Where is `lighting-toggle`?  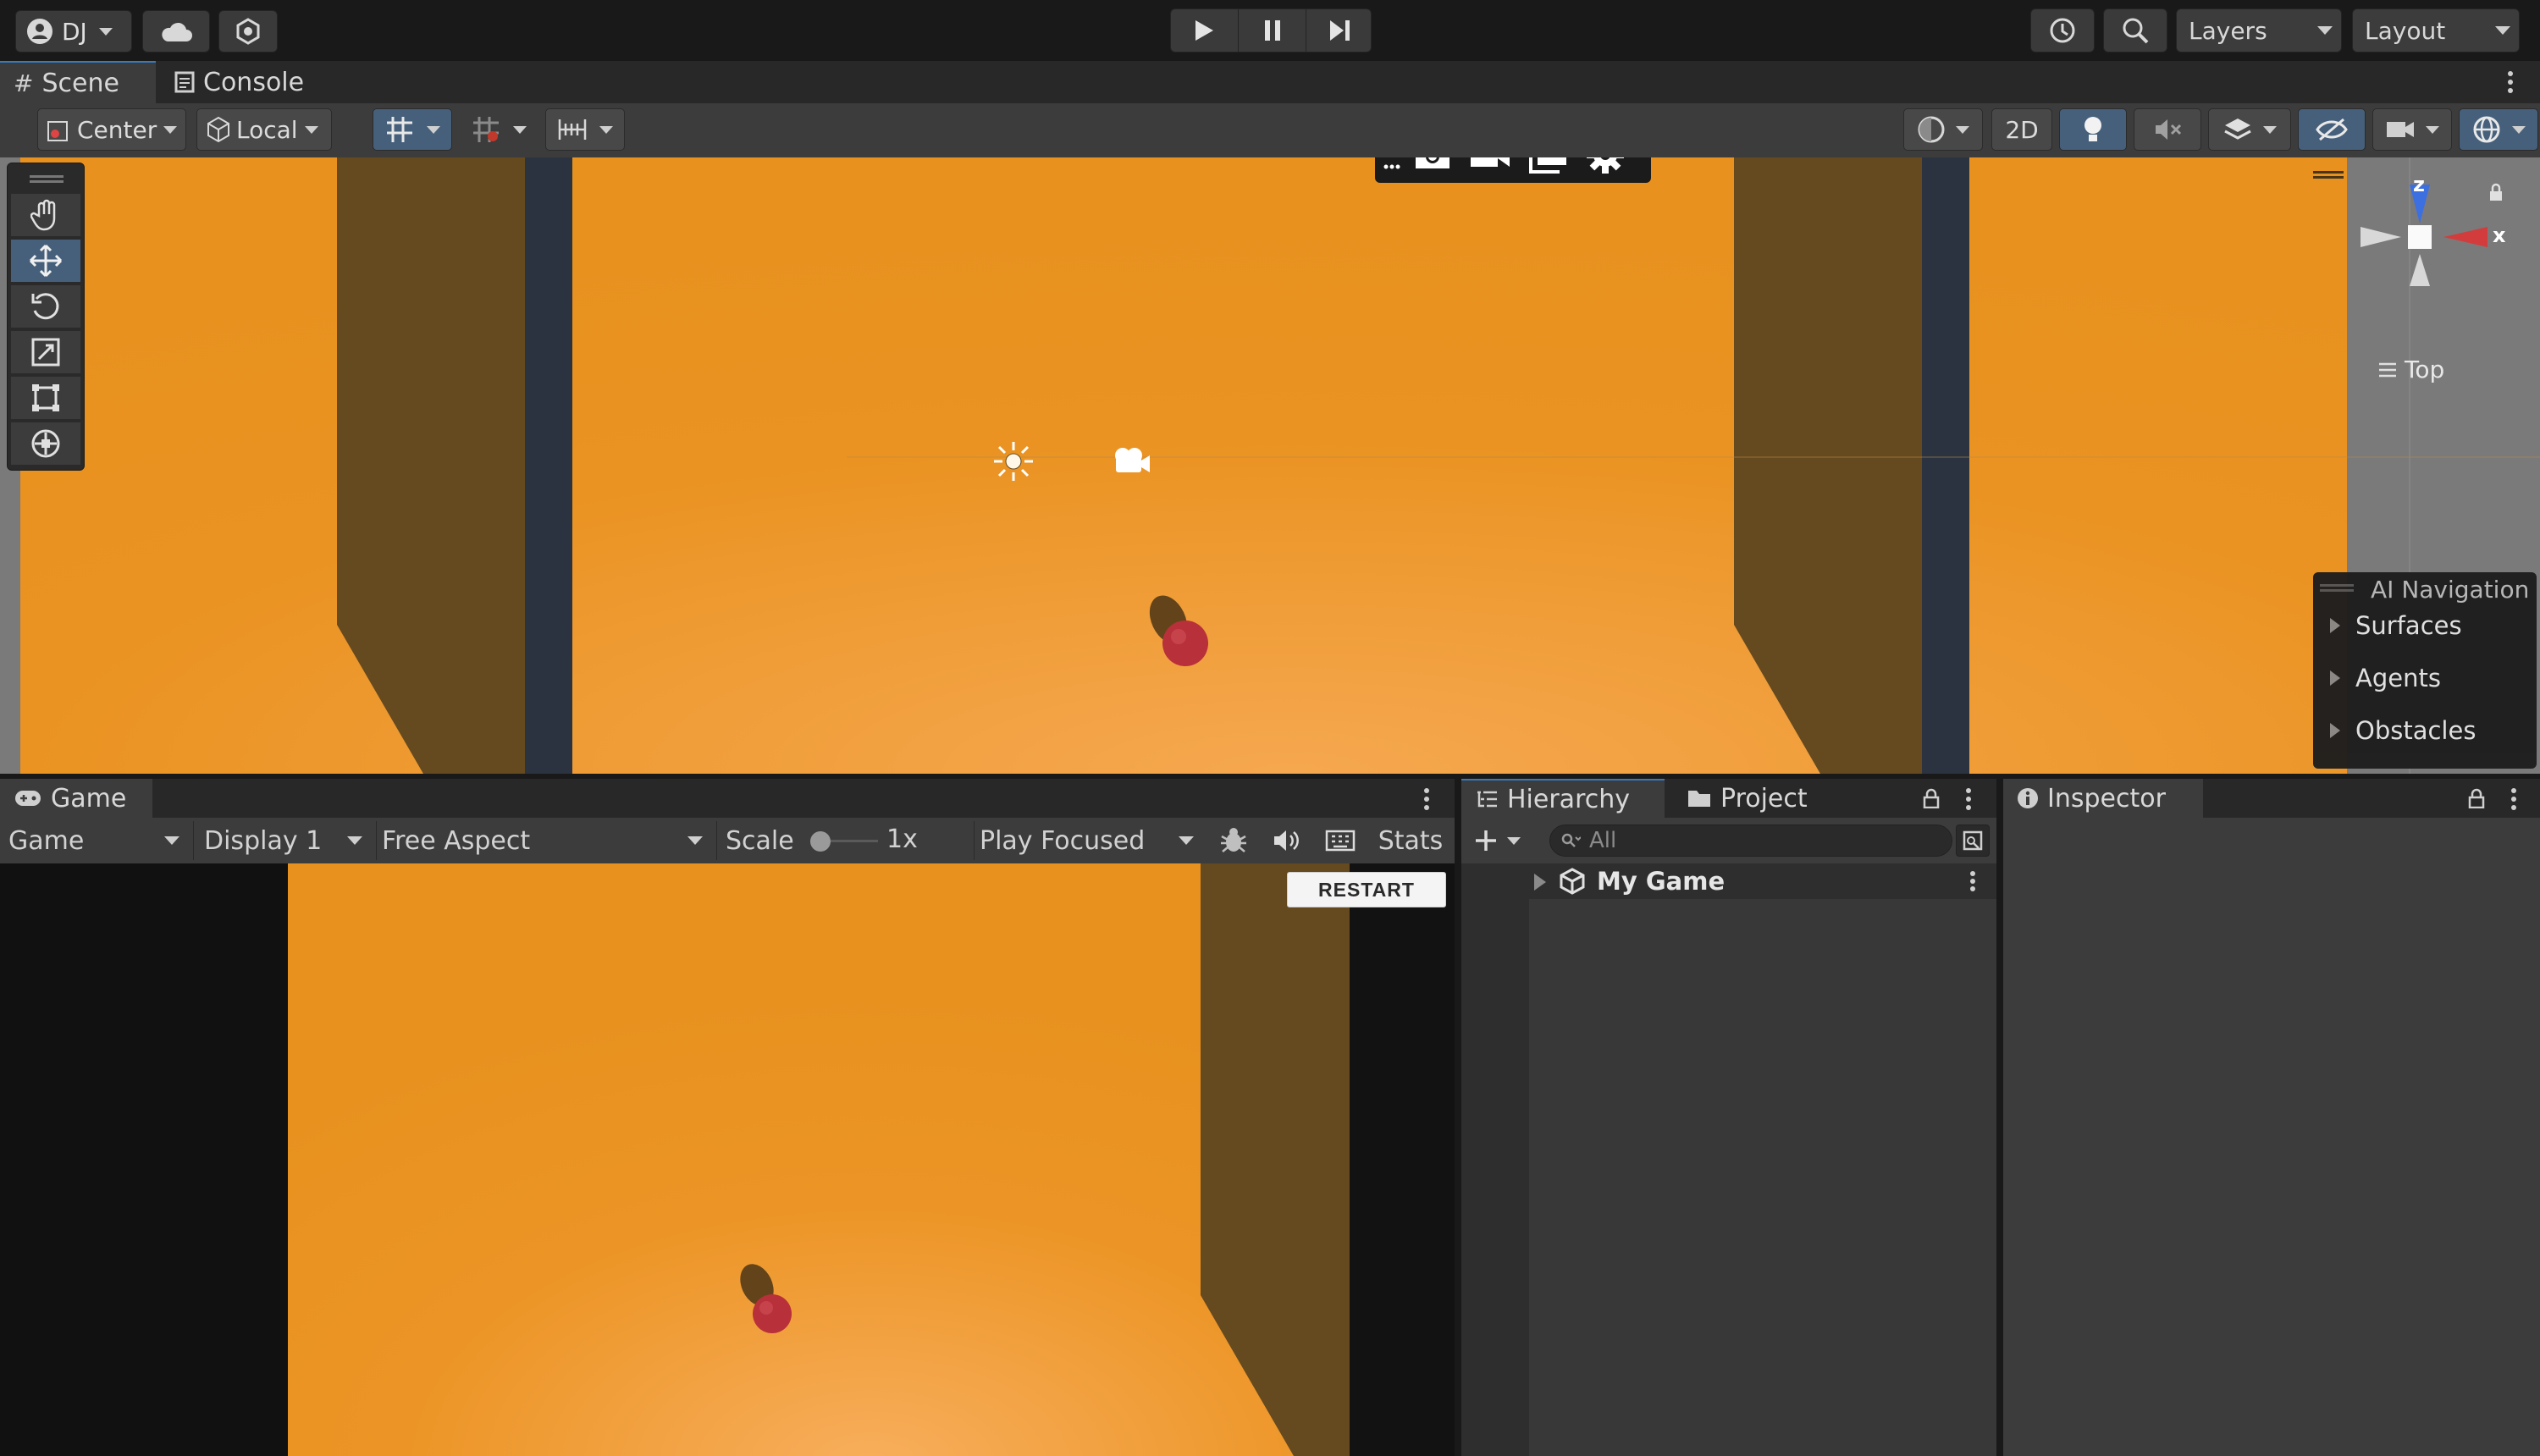 lighting-toggle is located at coordinates (2093, 129).